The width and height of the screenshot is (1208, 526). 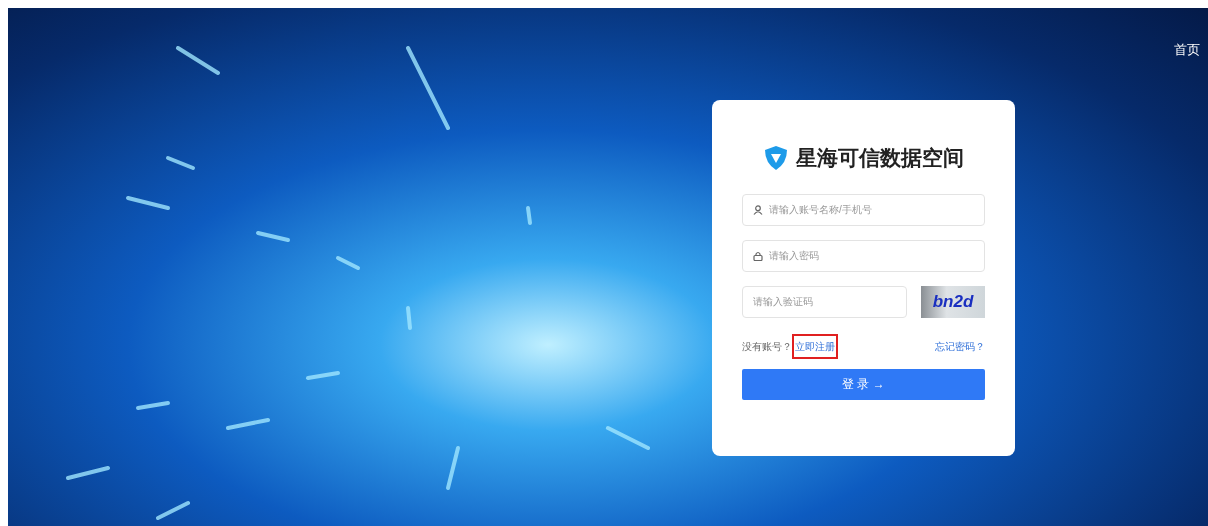 I want to click on register-prompt: 没有账号？, so click(x=767, y=346).